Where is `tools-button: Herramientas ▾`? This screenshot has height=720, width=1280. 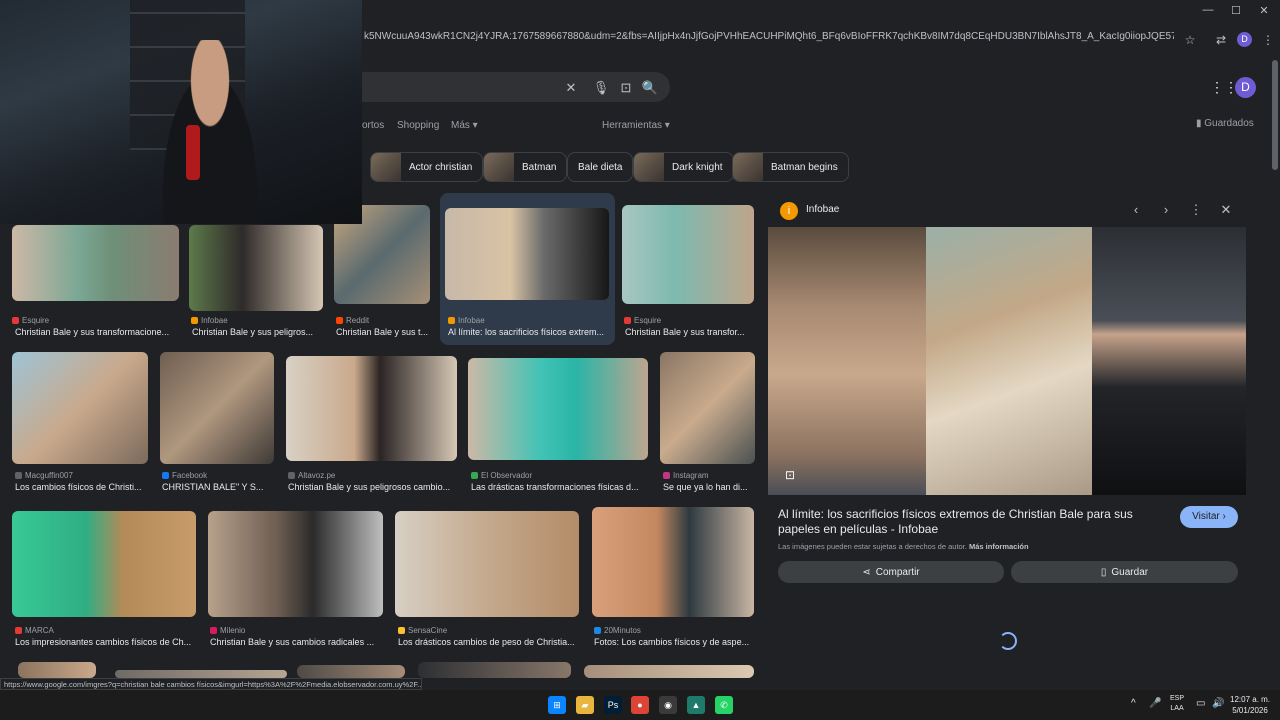
tools-button: Herramientas ▾ is located at coordinates (636, 125).